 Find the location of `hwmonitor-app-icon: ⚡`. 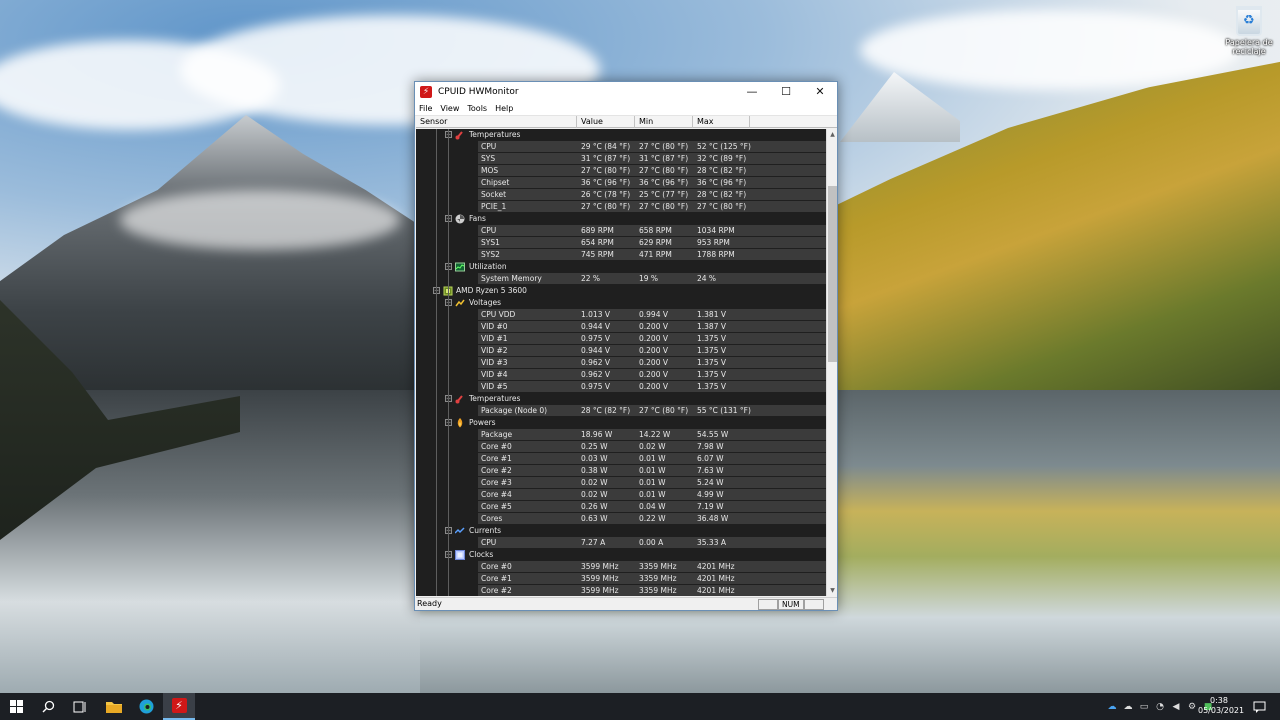

hwmonitor-app-icon: ⚡ is located at coordinates (426, 92).